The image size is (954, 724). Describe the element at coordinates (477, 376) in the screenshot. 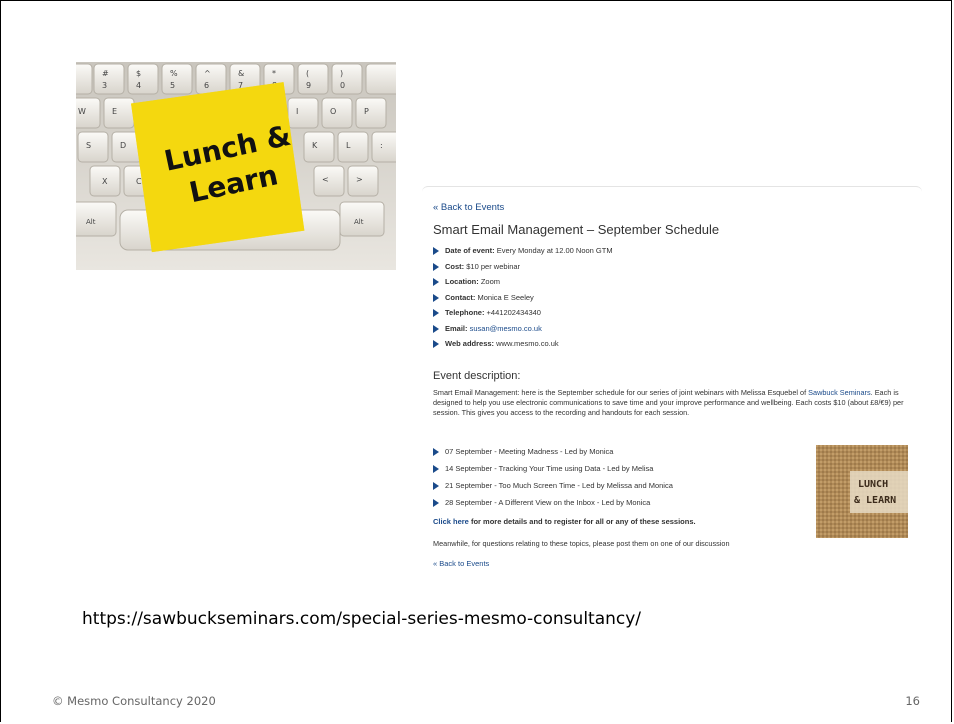

I see `description-heading: Event description:` at that location.